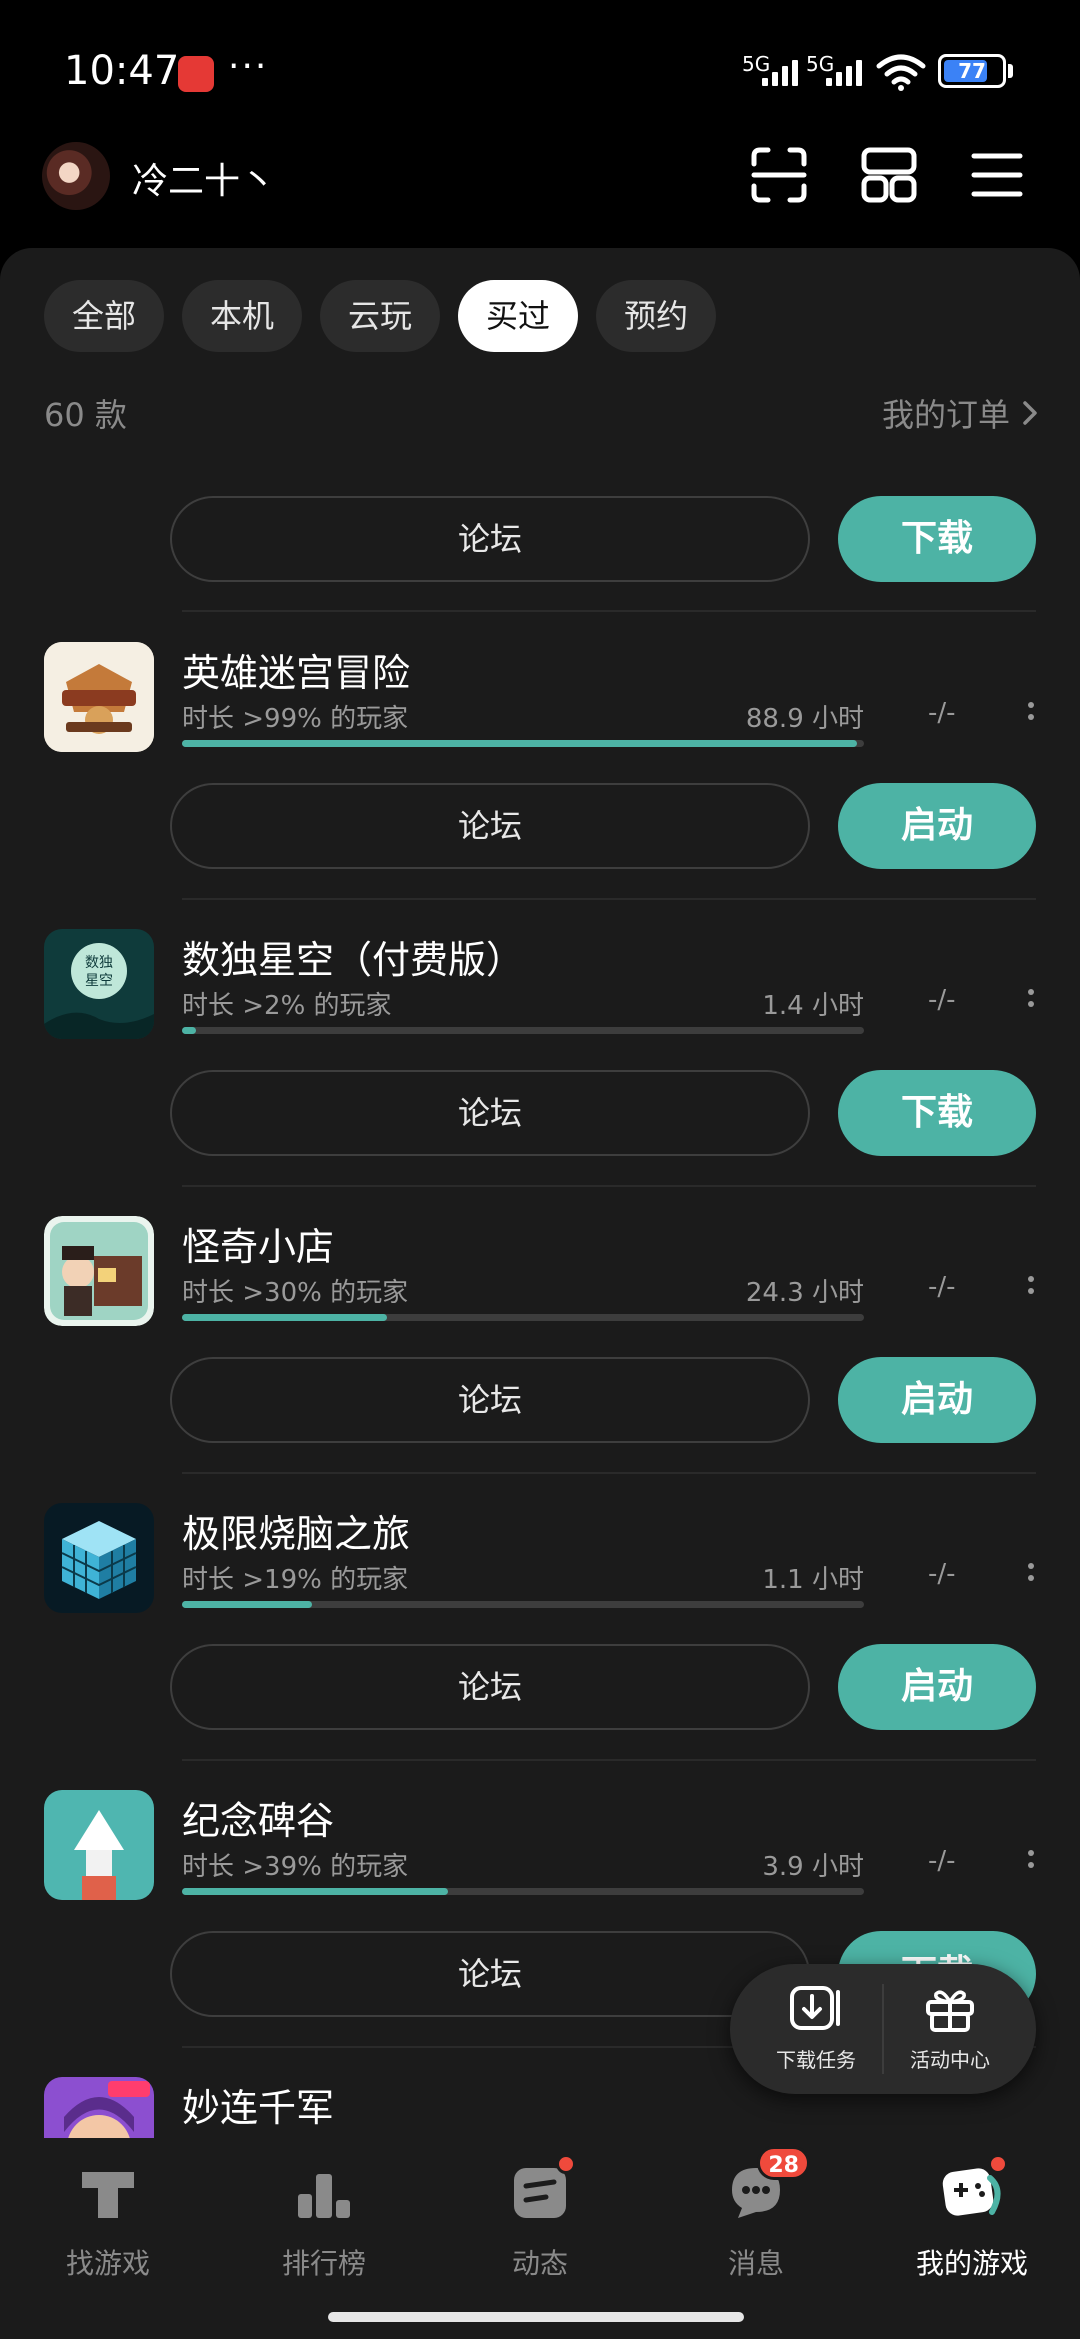  I want to click on game-playtime-rank: 时长 >19% 的玩家, so click(295, 1580).